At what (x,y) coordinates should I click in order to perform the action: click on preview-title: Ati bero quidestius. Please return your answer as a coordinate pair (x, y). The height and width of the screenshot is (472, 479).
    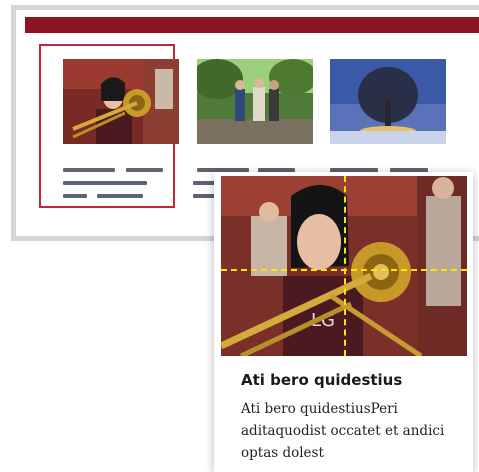
    Looking at the image, I should click on (322, 380).